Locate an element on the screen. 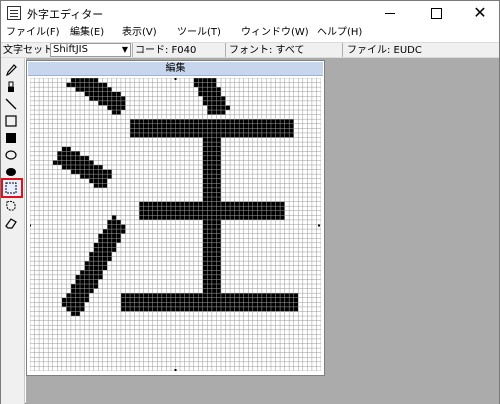 The height and width of the screenshot is (404, 500). menu-view: 表示(V) is located at coordinates (139, 33).